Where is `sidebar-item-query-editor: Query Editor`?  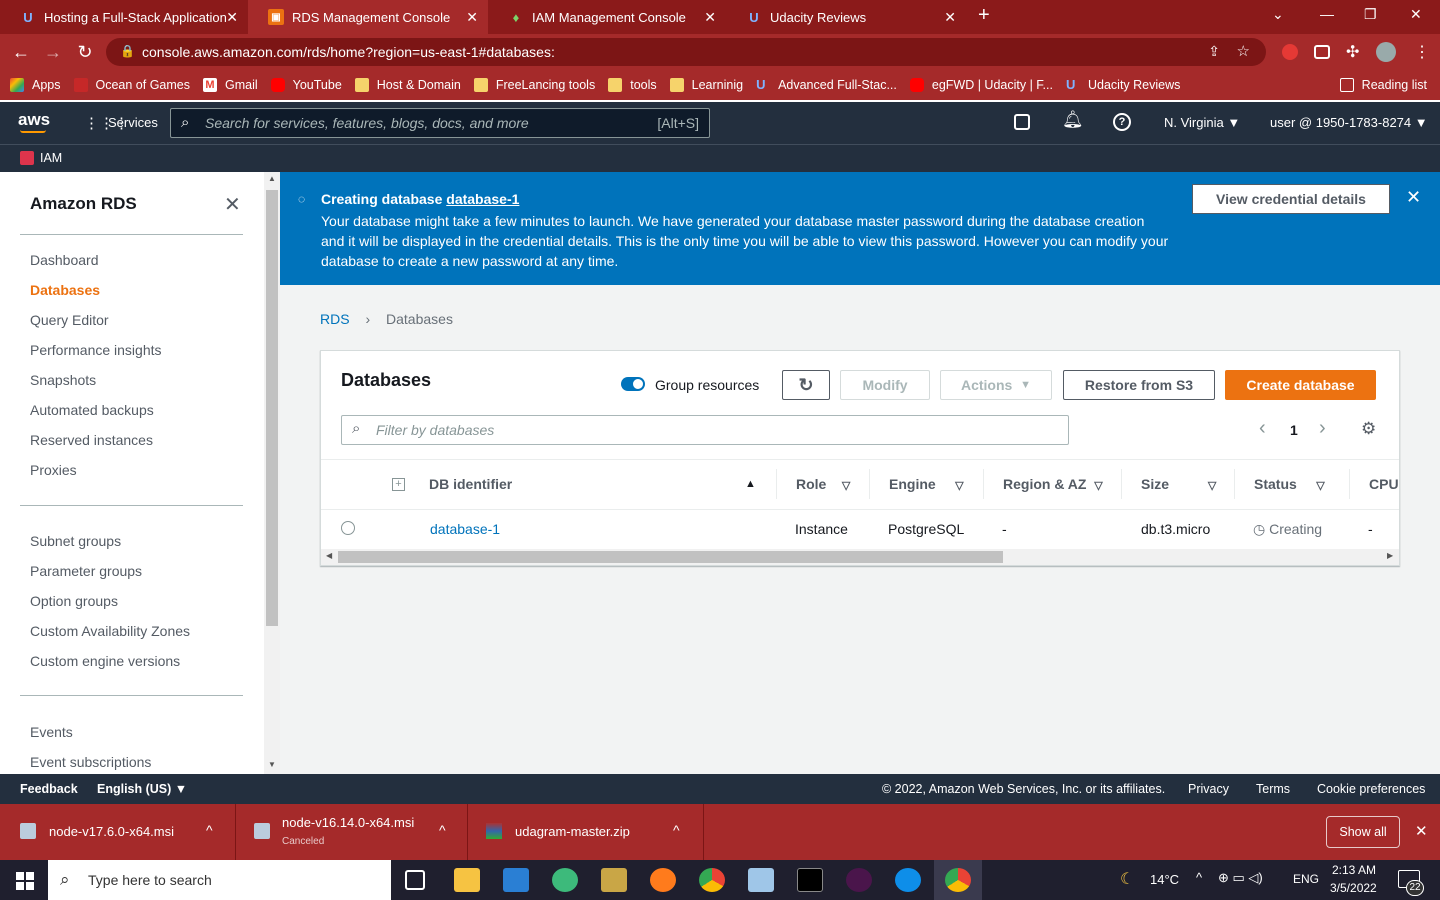 sidebar-item-query-editor: Query Editor is located at coordinates (69, 320).